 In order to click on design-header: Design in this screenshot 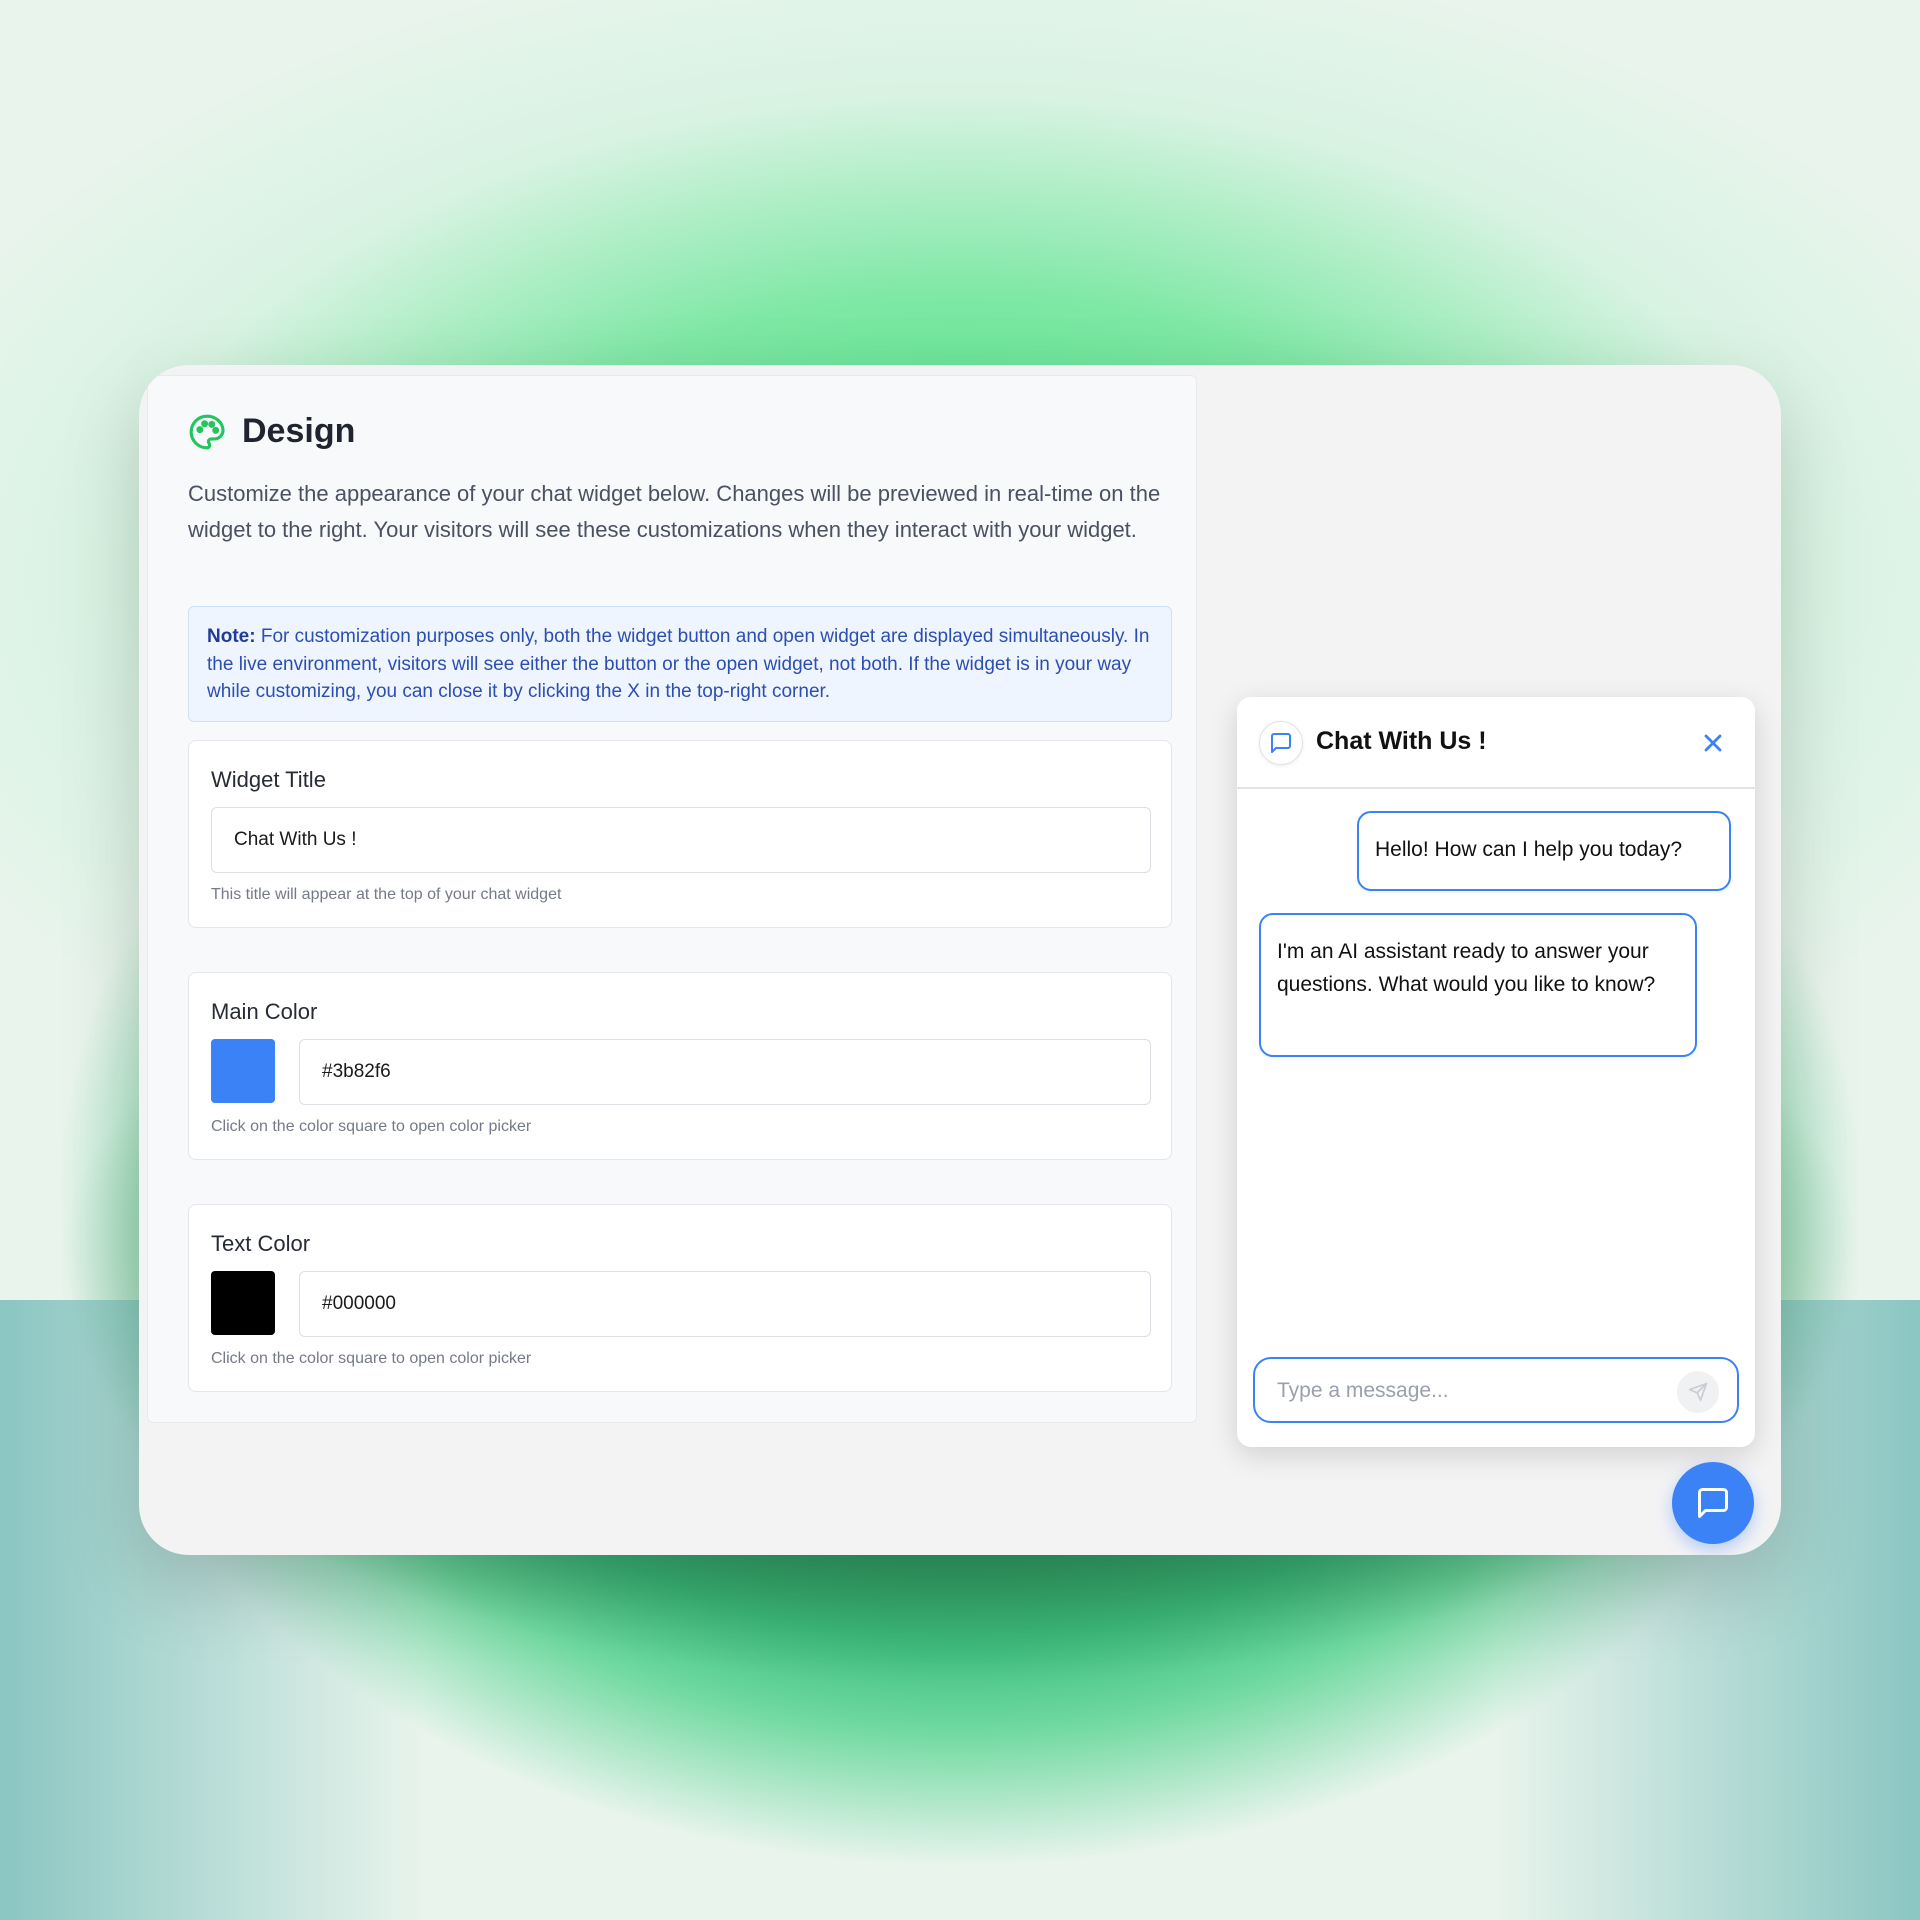, I will do `click(271, 431)`.